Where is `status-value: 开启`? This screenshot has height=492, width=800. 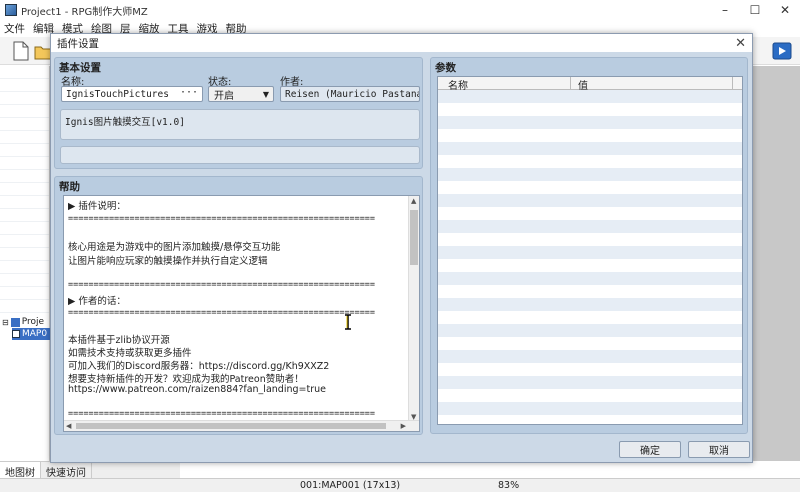 status-value: 开启 is located at coordinates (224, 96).